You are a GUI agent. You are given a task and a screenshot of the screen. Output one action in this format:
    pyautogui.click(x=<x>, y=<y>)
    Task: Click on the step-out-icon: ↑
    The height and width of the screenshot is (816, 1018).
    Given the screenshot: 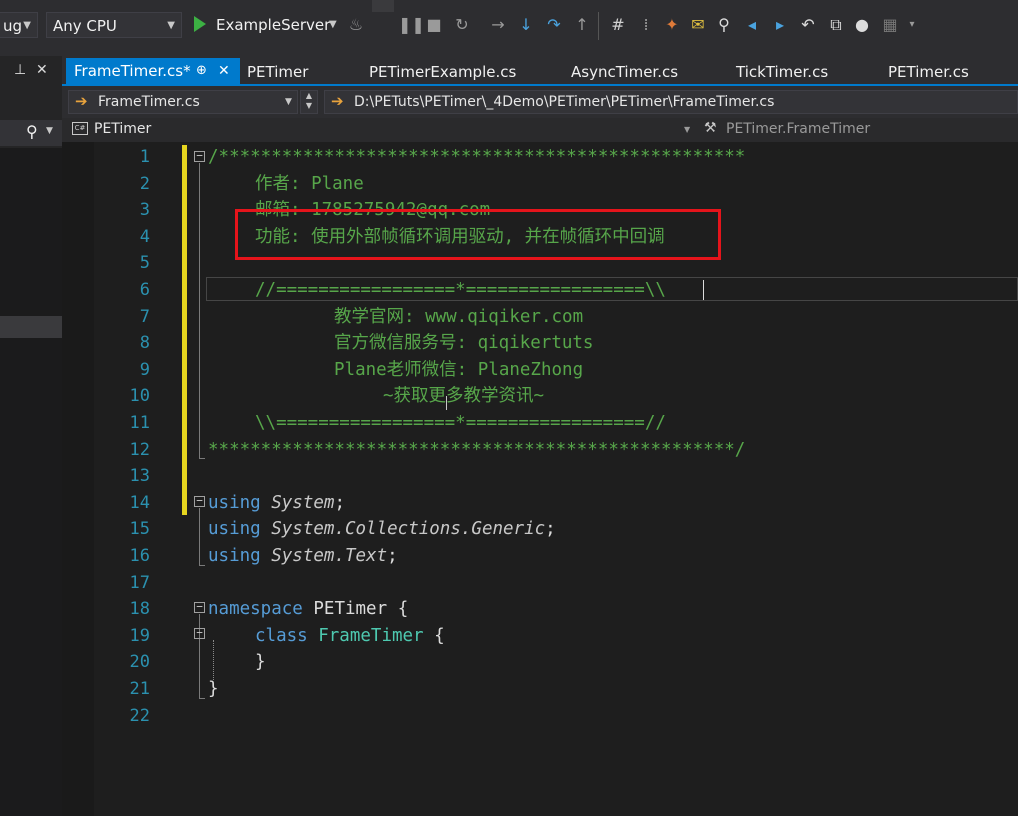 What is the action you would take?
    pyautogui.click(x=582, y=25)
    